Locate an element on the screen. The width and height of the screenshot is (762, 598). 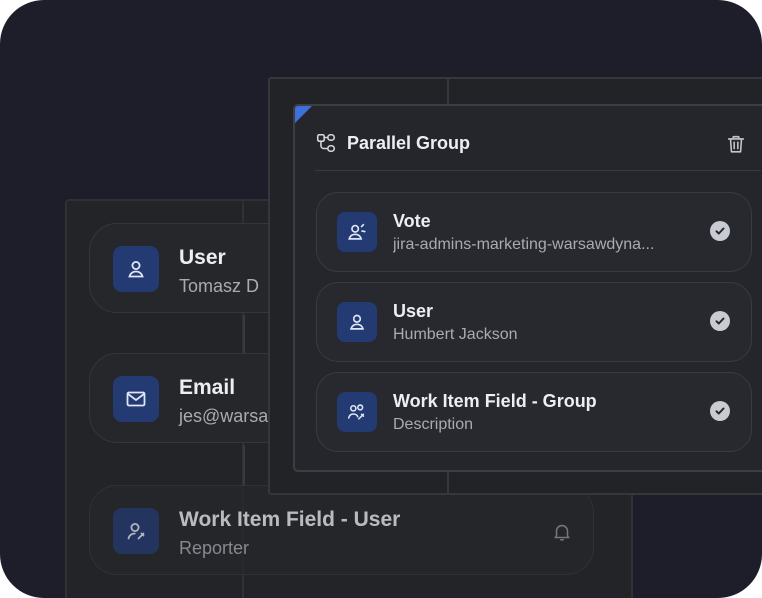
step-title: User is located at coordinates (202, 257).